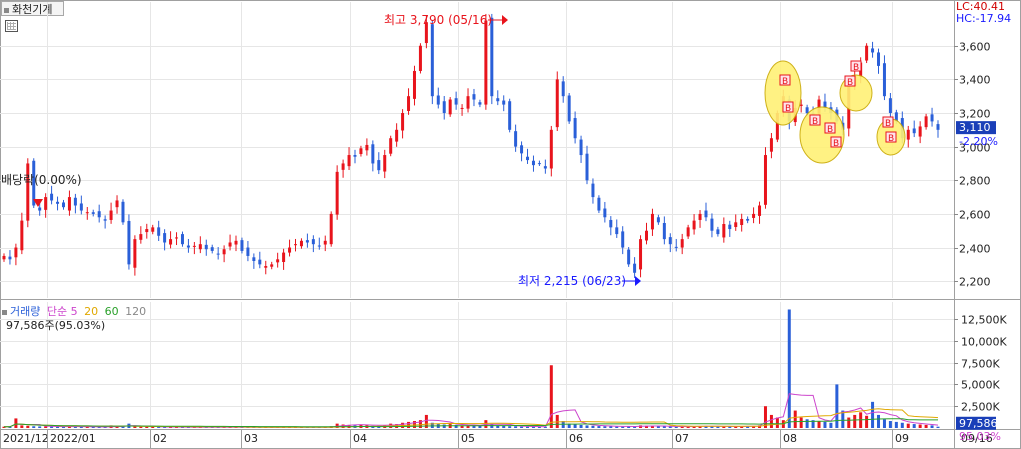 The image size is (1021, 449). What do you see at coordinates (978, 141) in the screenshot?
I see `current-change-label: -2.20%` at bounding box center [978, 141].